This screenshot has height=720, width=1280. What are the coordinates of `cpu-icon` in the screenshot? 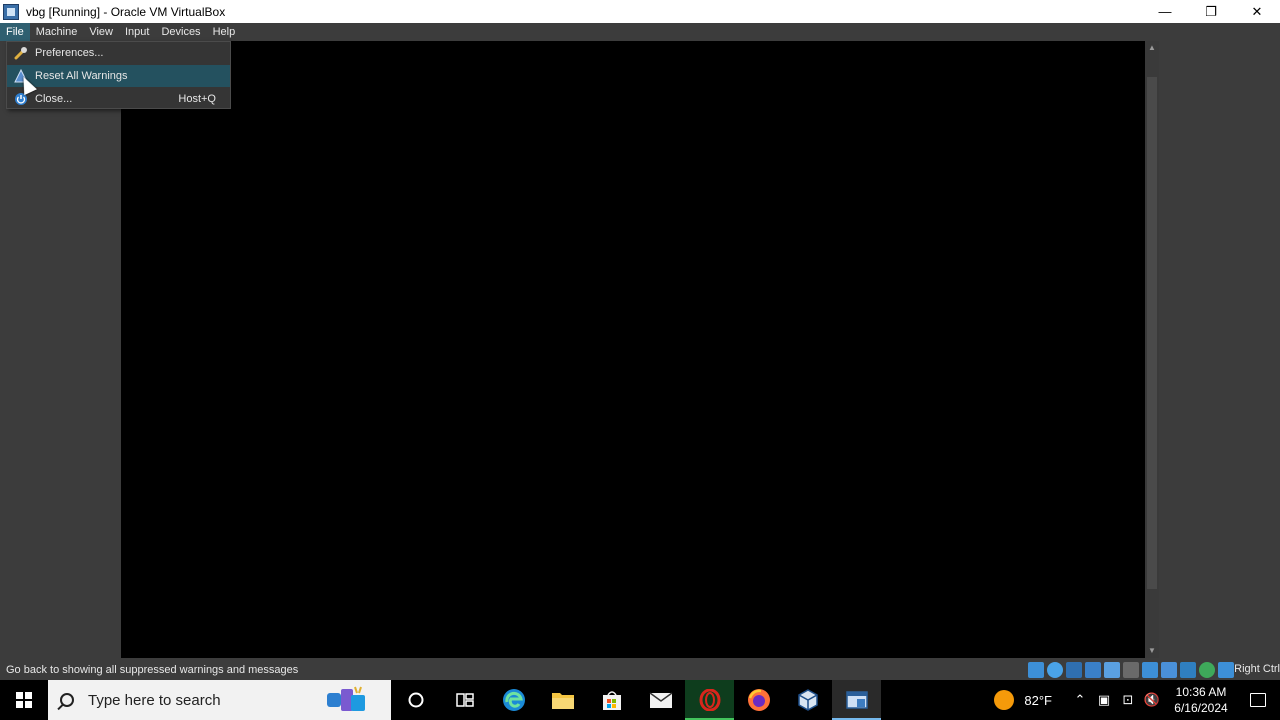 It's located at (1188, 670).